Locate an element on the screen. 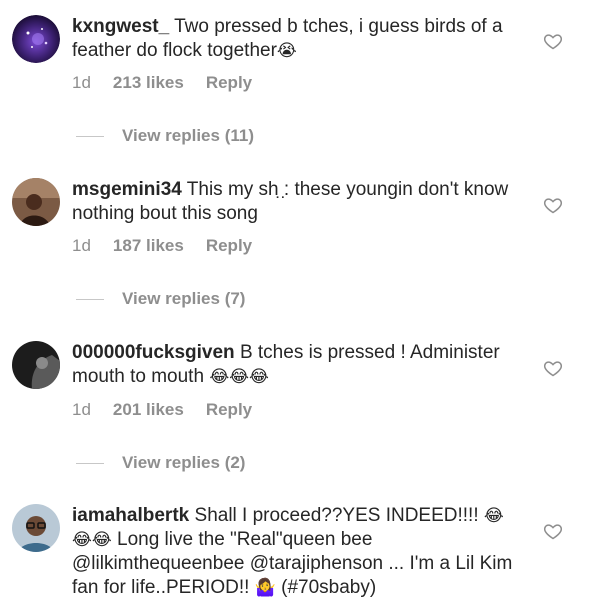  dark-photo-avatar-icon is located at coordinates (36, 365).